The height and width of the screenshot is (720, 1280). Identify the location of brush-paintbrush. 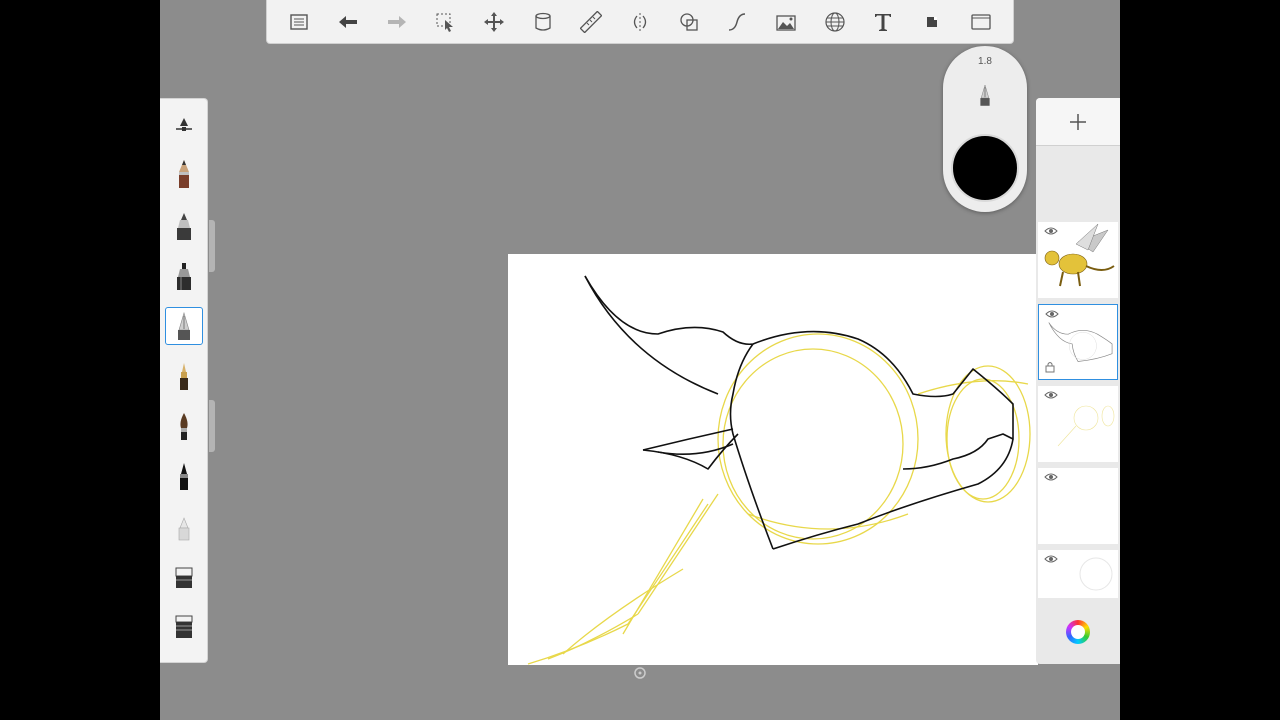
(184, 426).